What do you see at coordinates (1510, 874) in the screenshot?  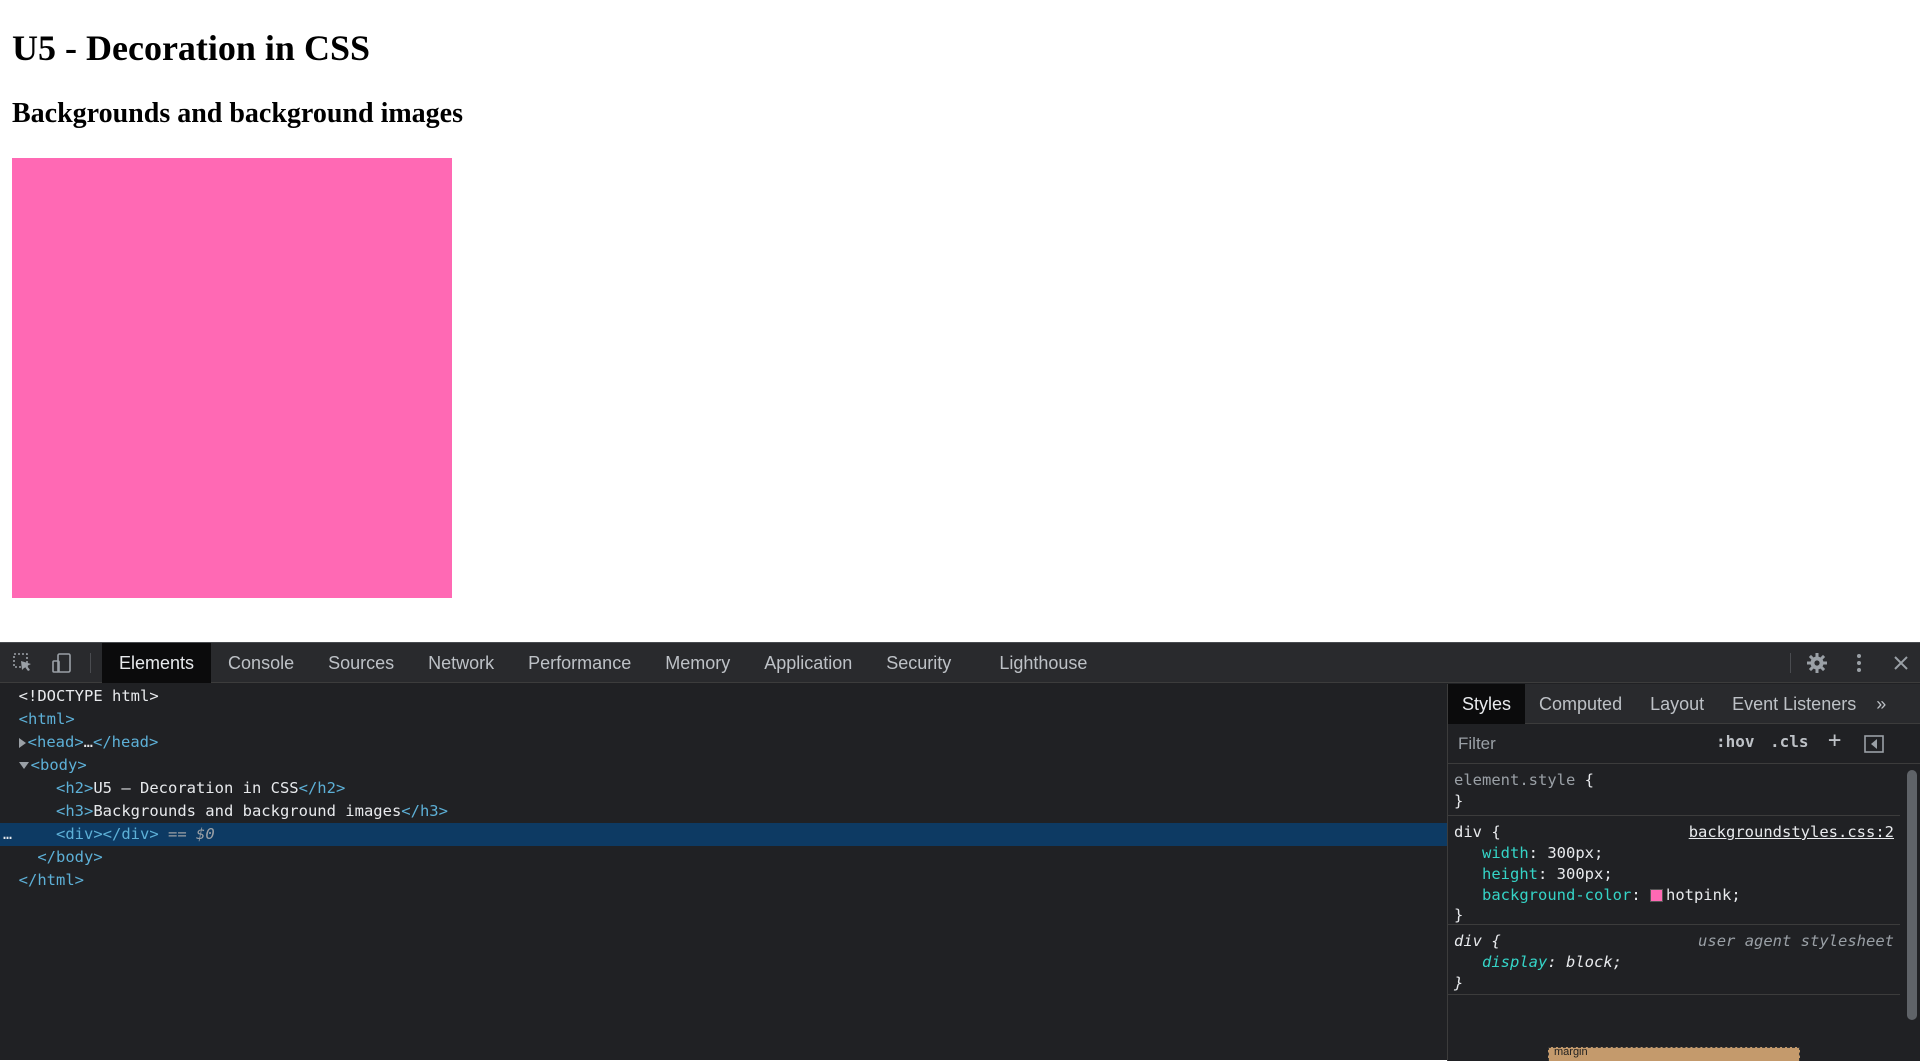 I see `css-property: height` at bounding box center [1510, 874].